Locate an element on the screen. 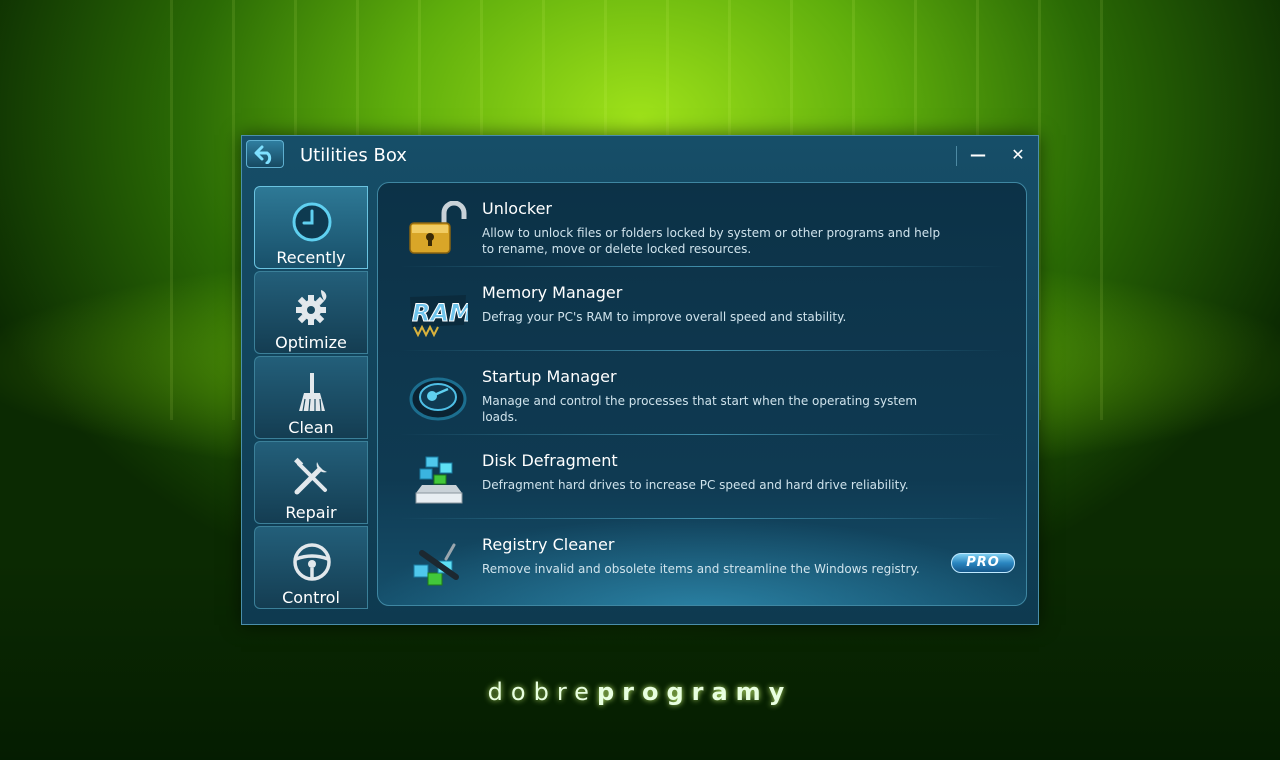 The height and width of the screenshot is (760, 1280). watermark-part2: programy is located at coordinates (694, 692).